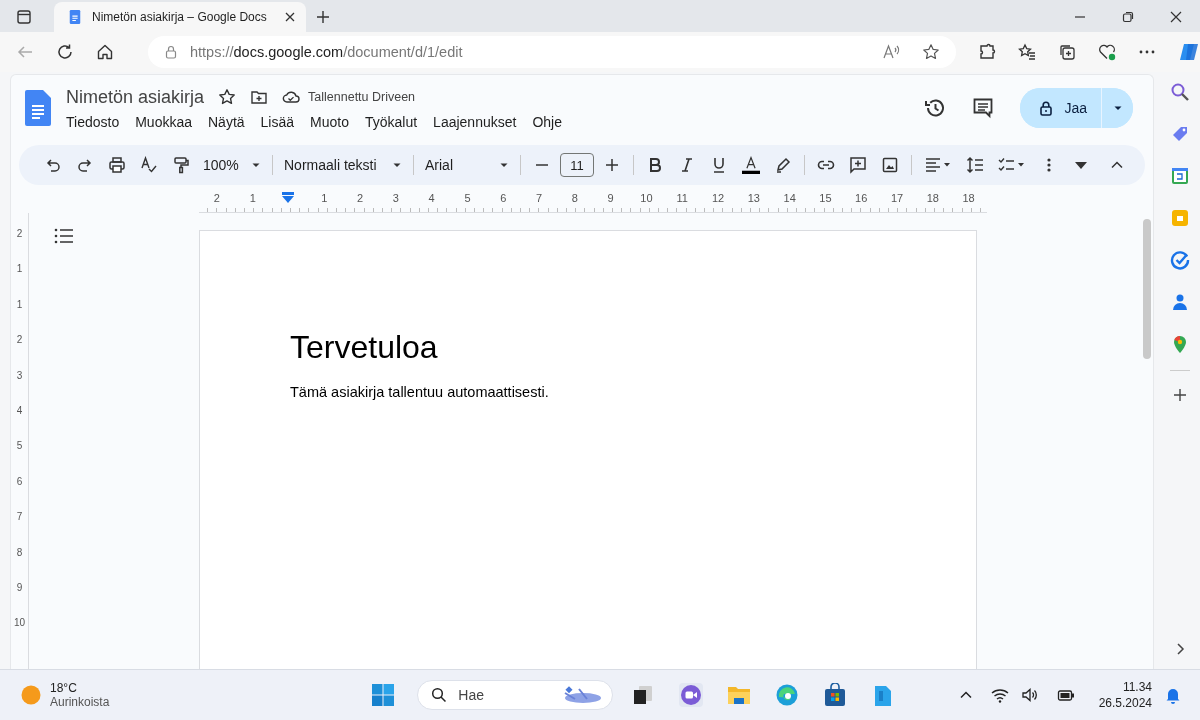 This screenshot has width=1200, height=720. Describe the element at coordinates (835, 695) in the screenshot. I see `store-icon` at that location.